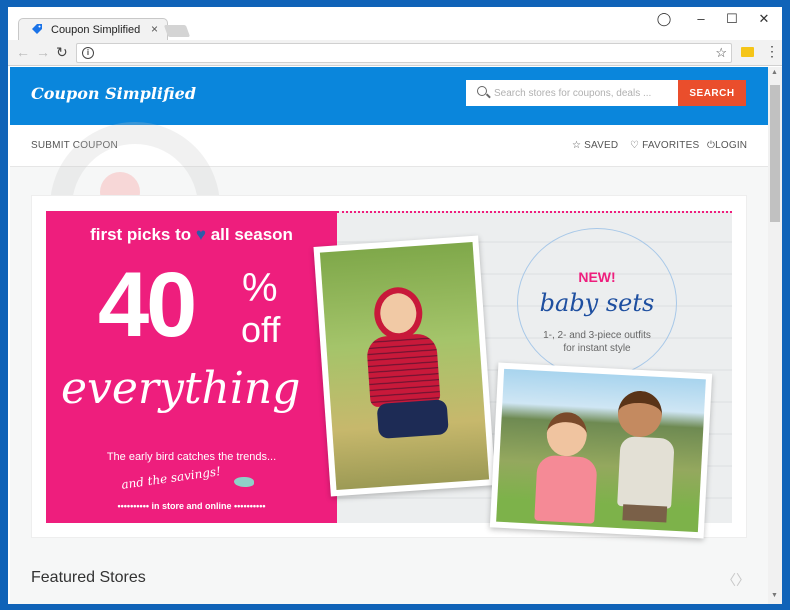 The image size is (790, 610). Describe the element at coordinates (404, 53) in the screenshot. I see `address-bar: i ☆` at that location.